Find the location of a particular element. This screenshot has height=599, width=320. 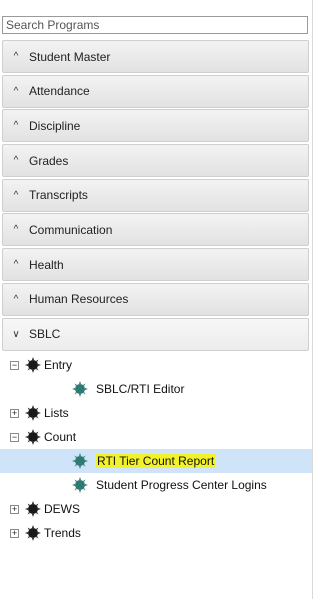

accordion-discipline: ^ Discipline is located at coordinates (155, 126).